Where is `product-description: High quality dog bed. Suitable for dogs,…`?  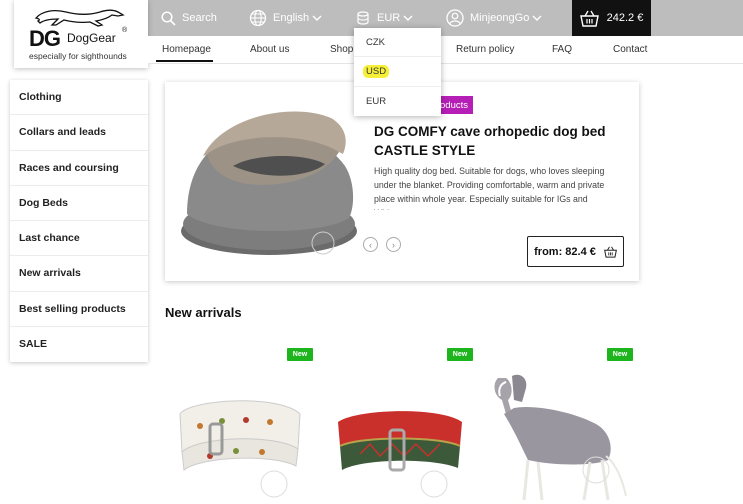
product-description: High quality dog bed. Suitable for dogs,… is located at coordinates (489, 188).